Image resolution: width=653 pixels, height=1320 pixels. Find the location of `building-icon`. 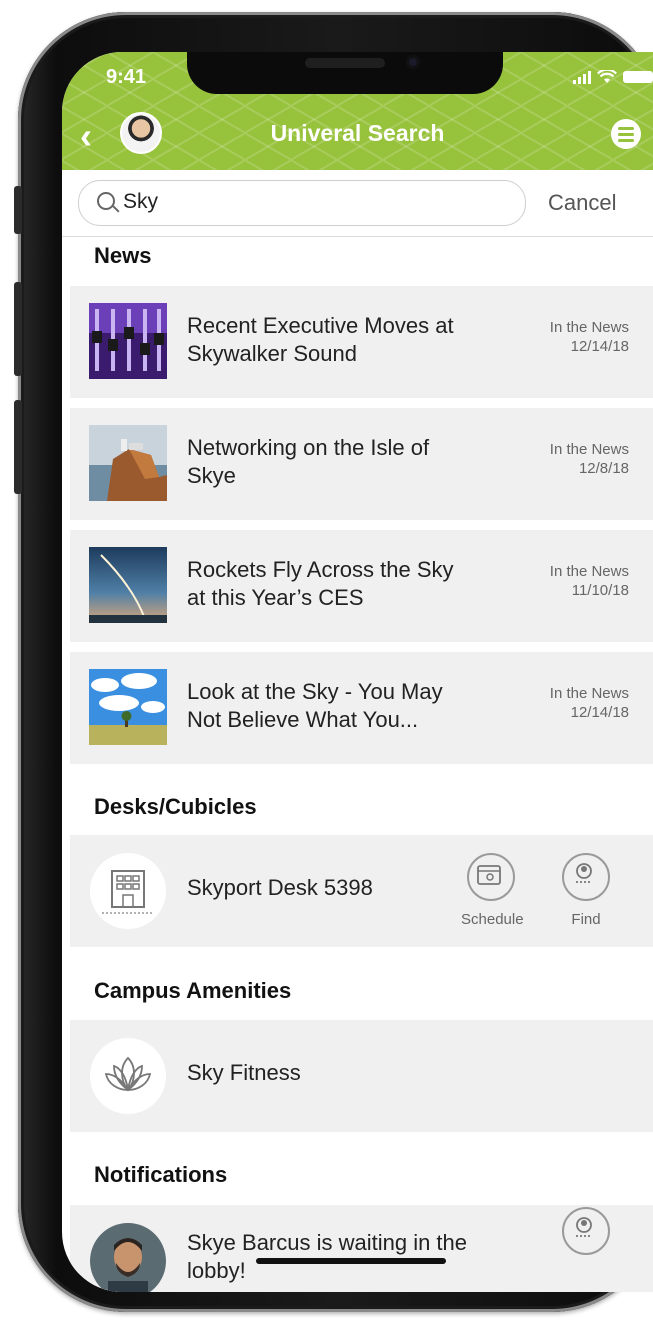

building-icon is located at coordinates (128, 892).